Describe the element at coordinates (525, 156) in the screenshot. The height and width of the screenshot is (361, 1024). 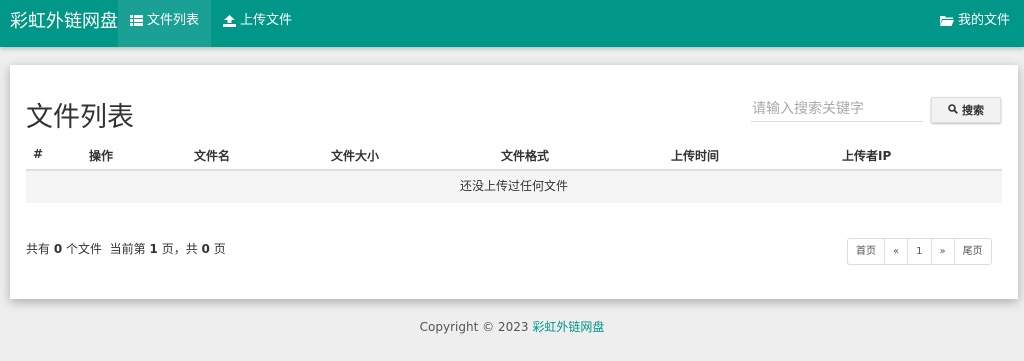
I see `column-header-filetype: 文件格式` at that location.